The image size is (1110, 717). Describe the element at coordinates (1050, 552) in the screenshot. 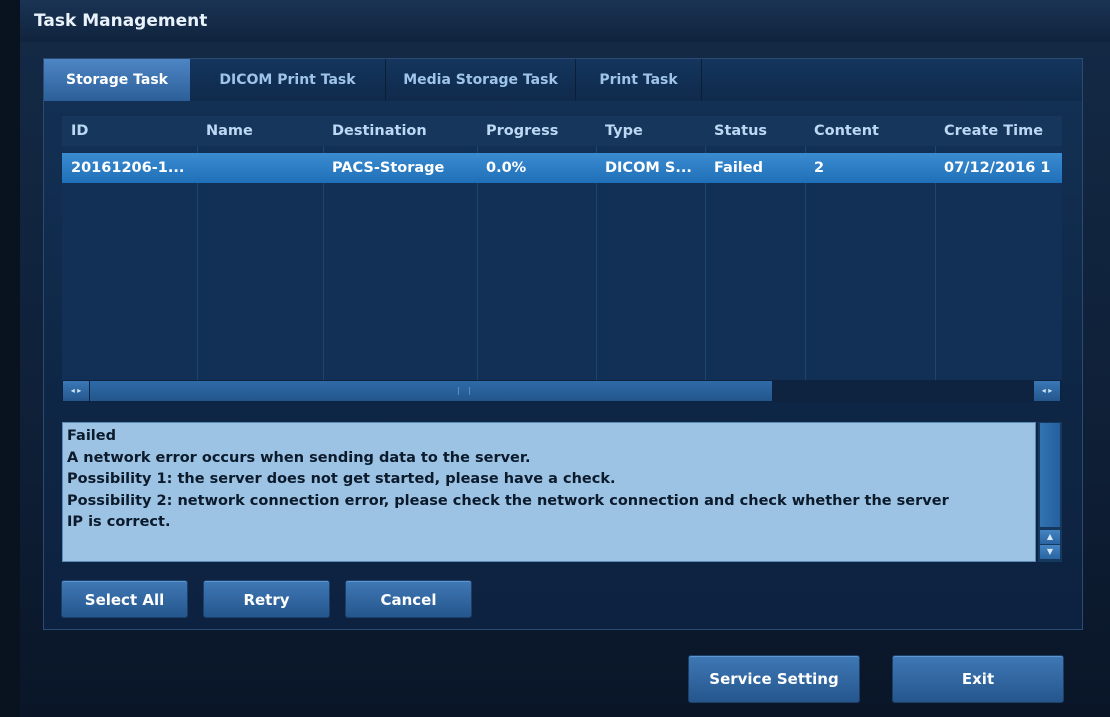

I see `scroll-down-arrow-icon: ▼` at that location.